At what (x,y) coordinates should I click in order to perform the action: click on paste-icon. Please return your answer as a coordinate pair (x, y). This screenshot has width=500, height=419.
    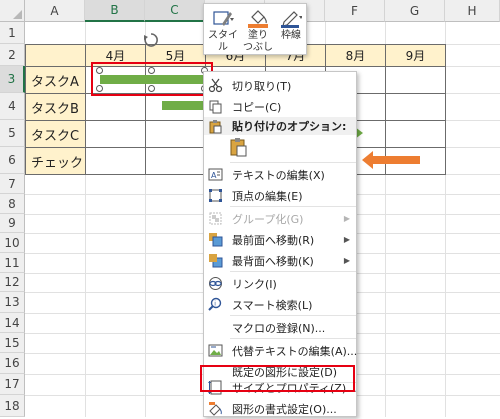
    Looking at the image, I should click on (215, 127).